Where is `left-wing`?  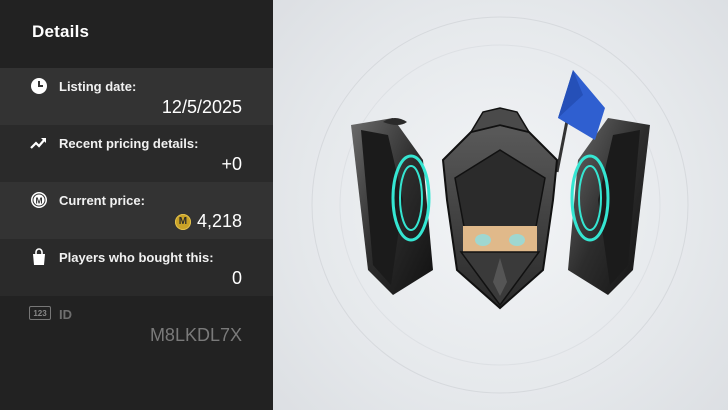
left-wing is located at coordinates (392, 206).